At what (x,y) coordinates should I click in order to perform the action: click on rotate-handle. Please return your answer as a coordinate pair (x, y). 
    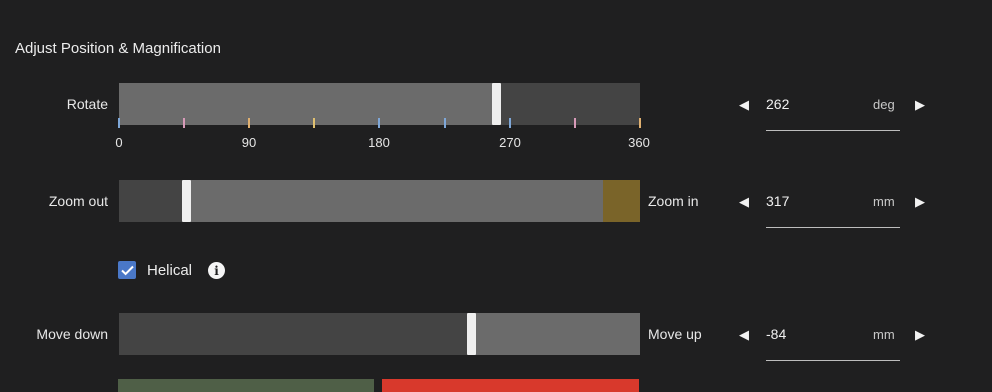
    Looking at the image, I should click on (496, 104).